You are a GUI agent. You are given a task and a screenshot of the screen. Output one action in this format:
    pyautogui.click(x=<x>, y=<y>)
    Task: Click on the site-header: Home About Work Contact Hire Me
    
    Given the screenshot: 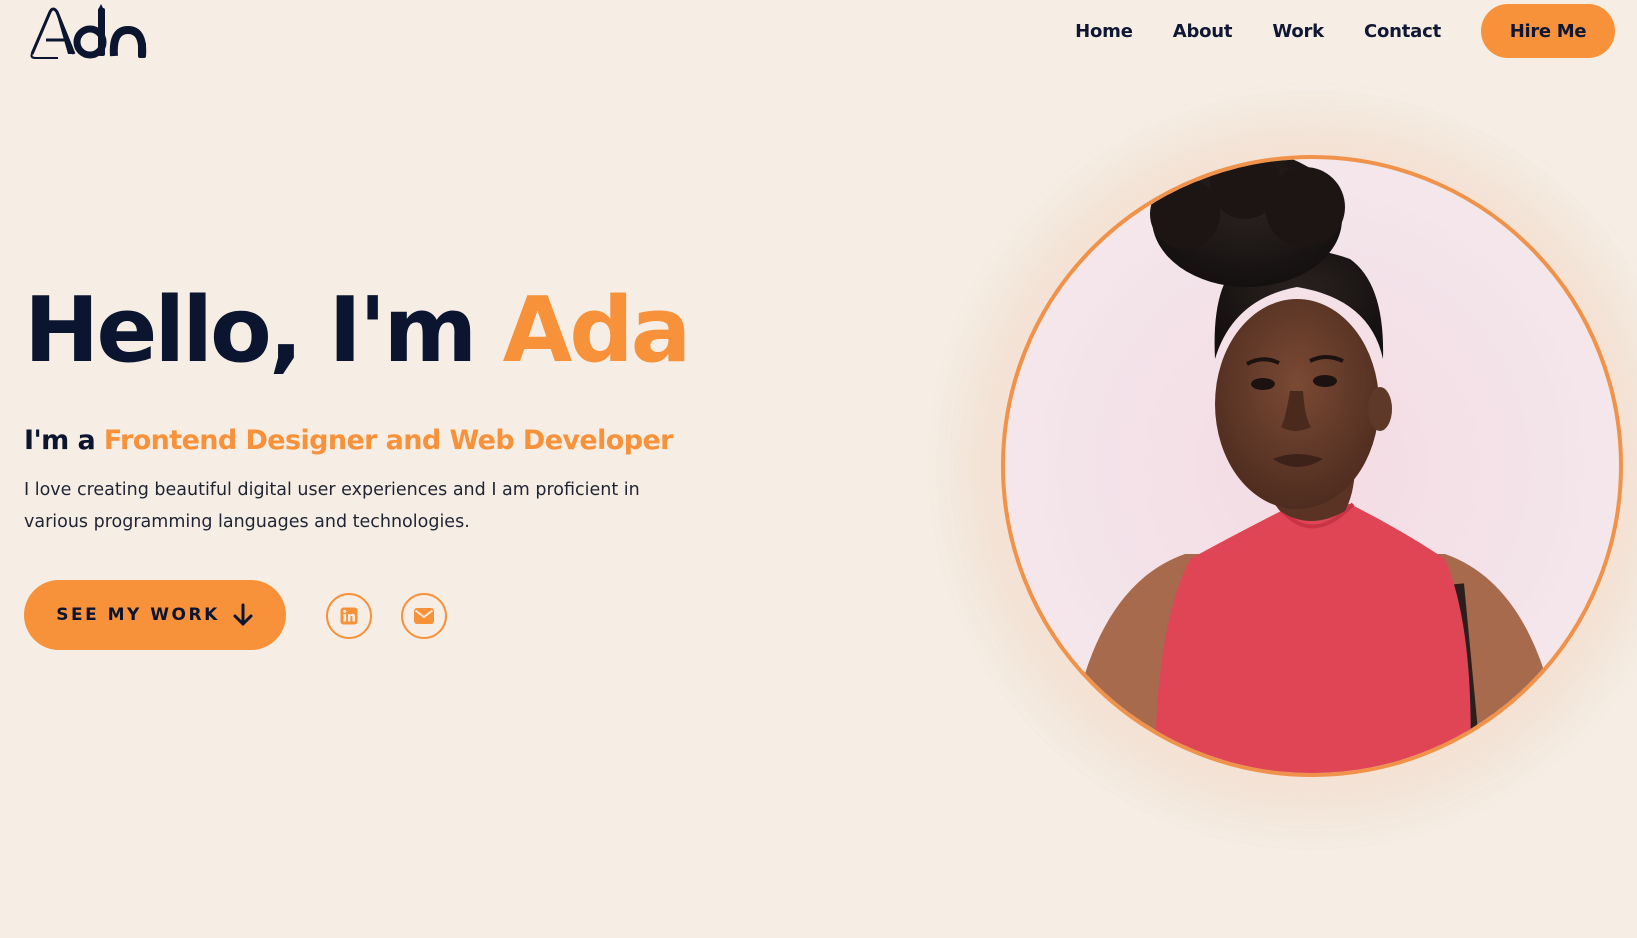 What is the action you would take?
    pyautogui.click(x=818, y=32)
    